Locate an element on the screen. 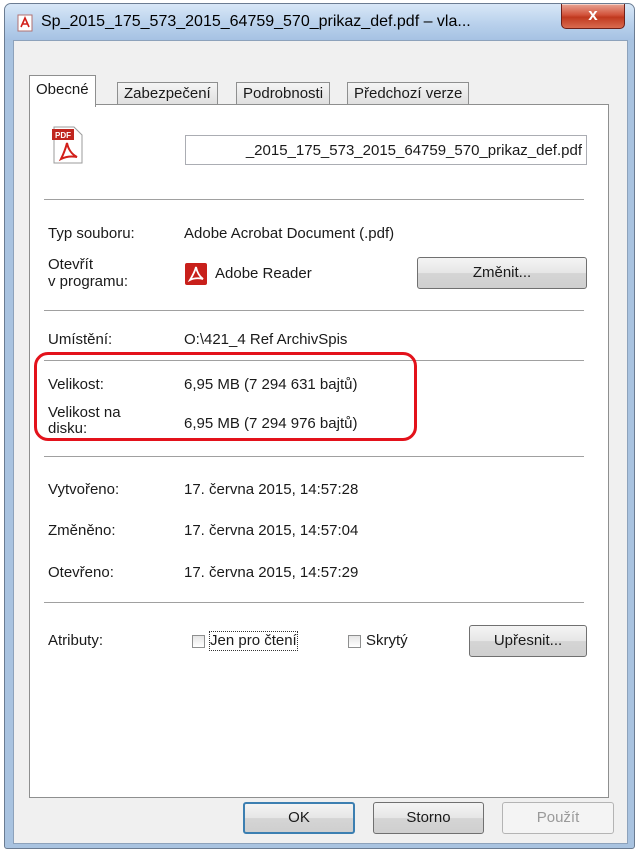 The height and width of the screenshot is (852, 639). pdf-file-icon: PDF is located at coordinates (67, 145).